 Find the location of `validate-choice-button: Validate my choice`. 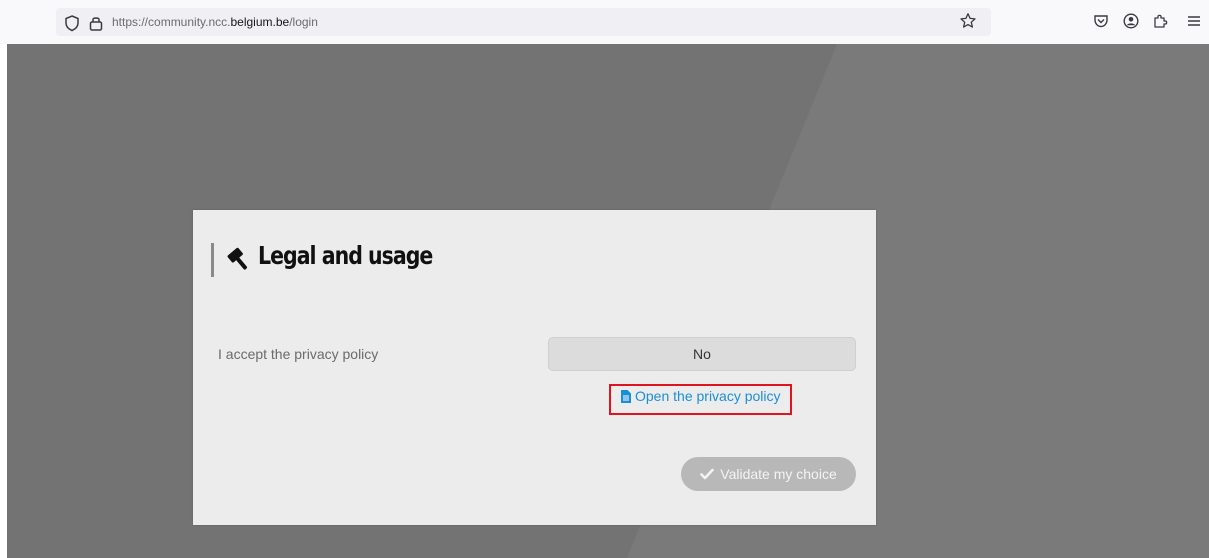

validate-choice-button: Validate my choice is located at coordinates (768, 474).